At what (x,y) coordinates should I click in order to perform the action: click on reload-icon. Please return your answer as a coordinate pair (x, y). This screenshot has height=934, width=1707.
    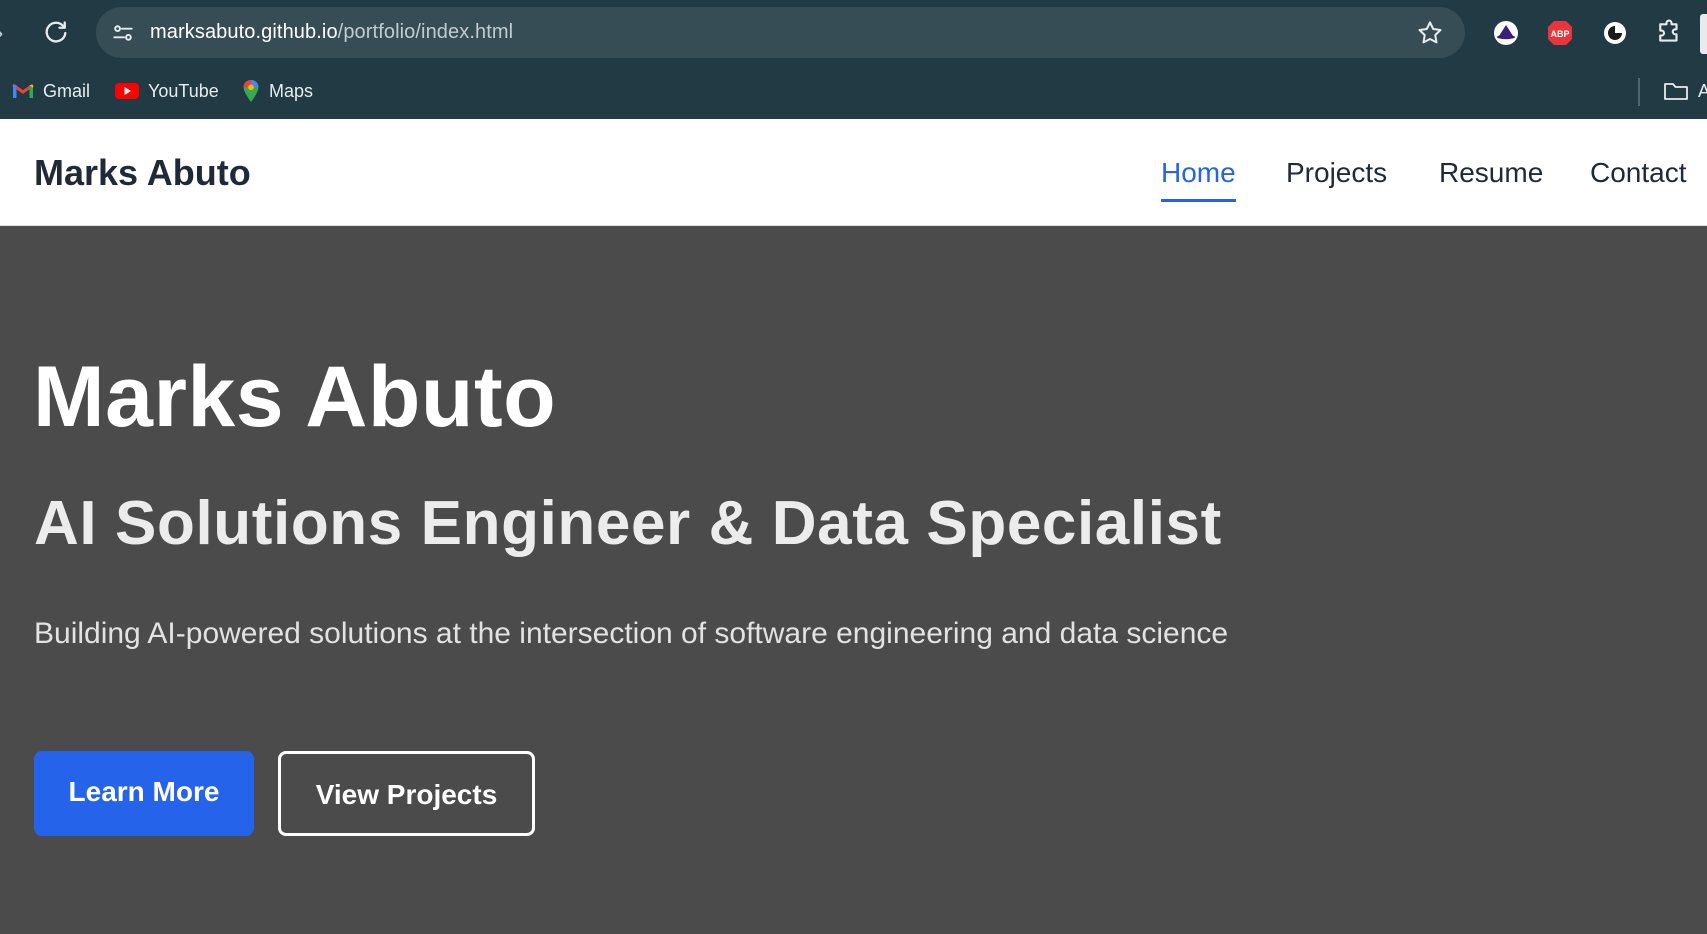
    Looking at the image, I should click on (56, 33).